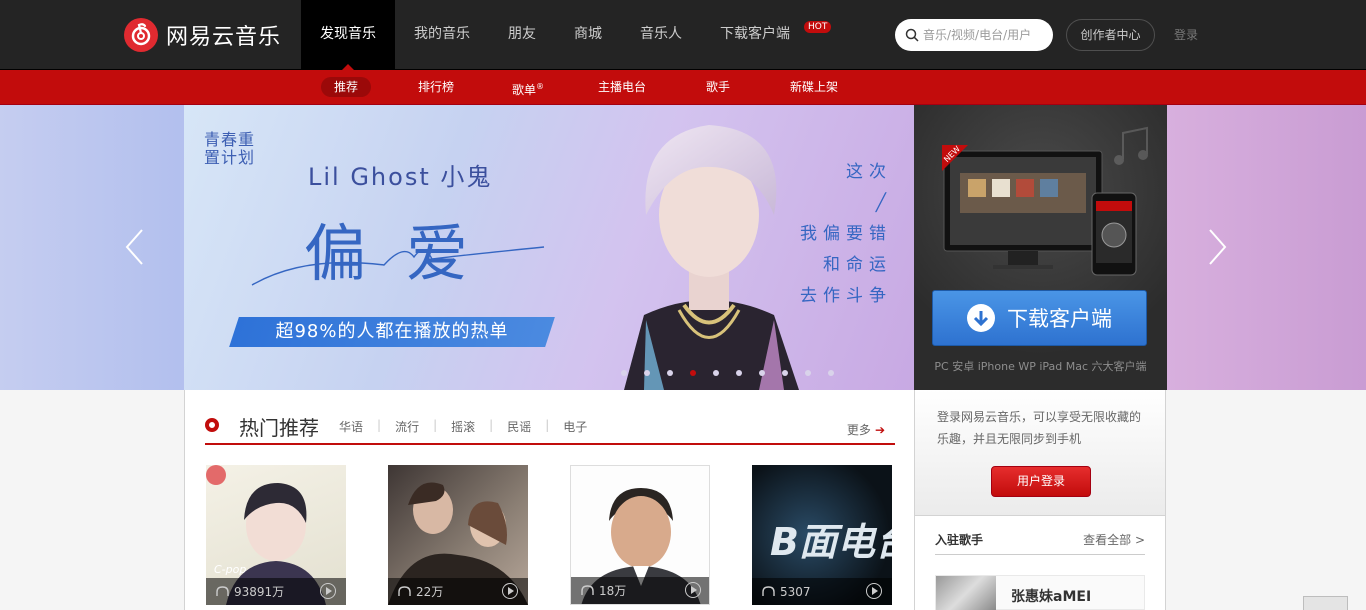  Describe the element at coordinates (550, 427) in the screenshot. I see `hot-recommend-header: 热门推荐 华语 | 流行 | 摇滚 | 民谣 | 电子 更多 ➔` at that location.